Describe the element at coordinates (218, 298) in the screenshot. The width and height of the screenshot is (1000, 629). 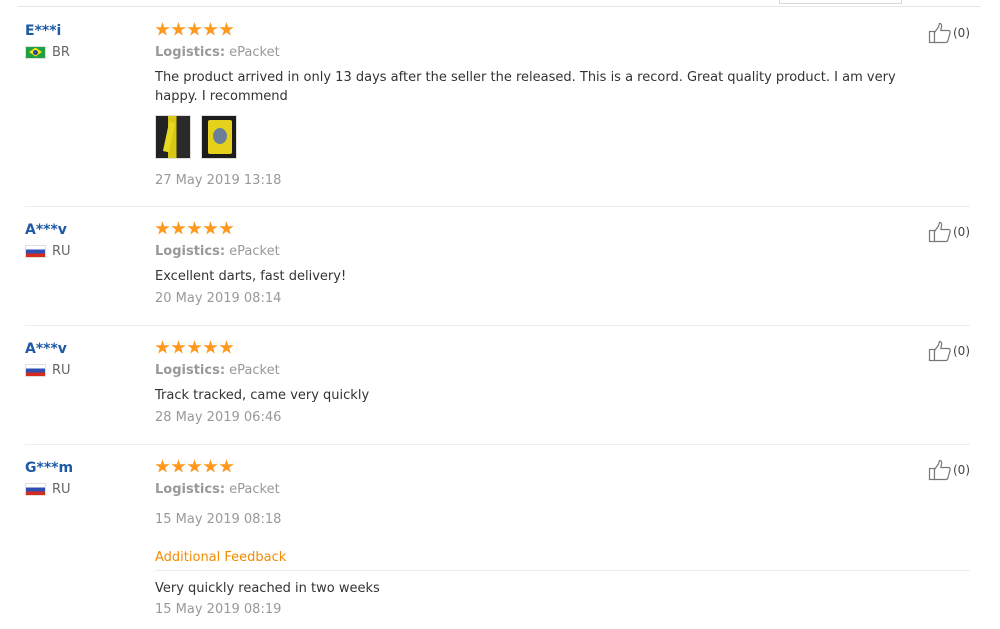
I see `review-date: 20 May 2019 08:14` at that location.